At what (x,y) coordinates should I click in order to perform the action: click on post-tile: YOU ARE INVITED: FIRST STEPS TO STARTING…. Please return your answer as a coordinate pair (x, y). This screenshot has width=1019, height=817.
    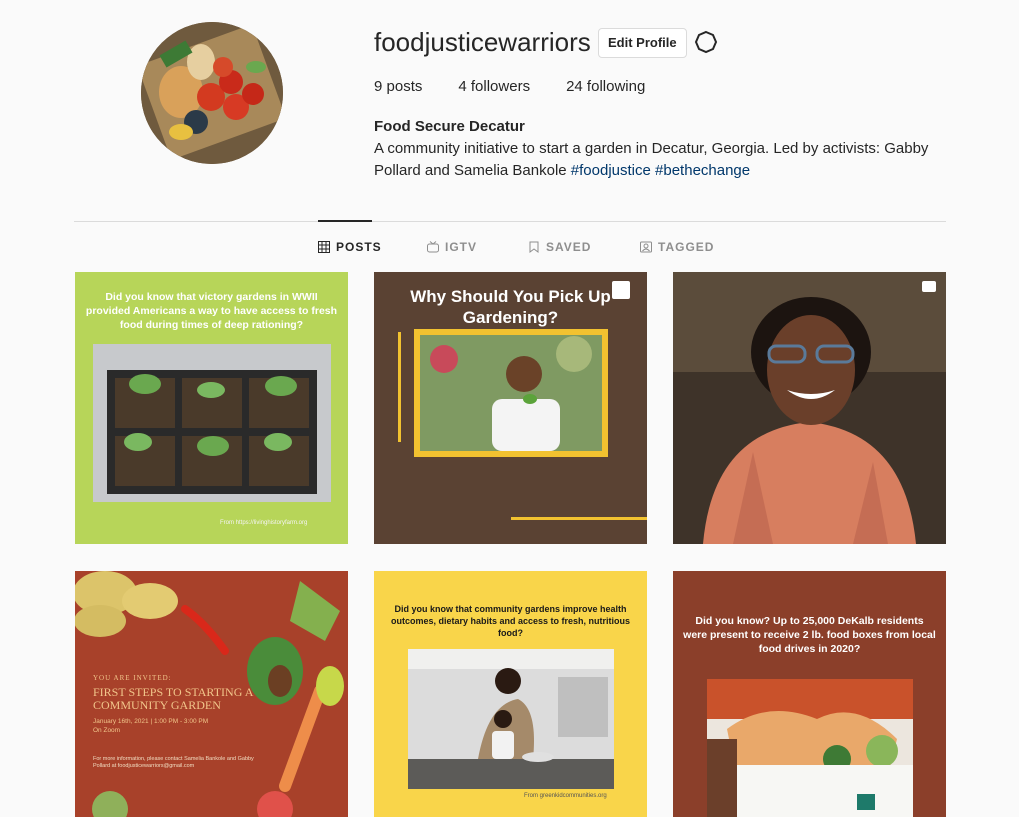
    Looking at the image, I should click on (211, 694).